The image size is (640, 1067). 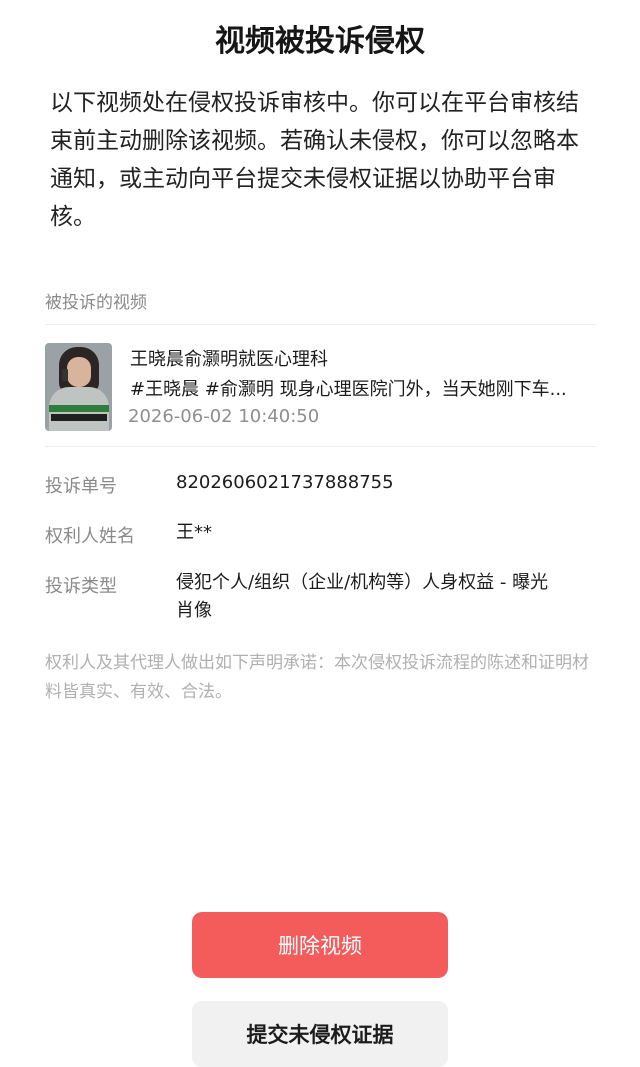 I want to click on rights-holder-value: 王**, so click(x=194, y=532).